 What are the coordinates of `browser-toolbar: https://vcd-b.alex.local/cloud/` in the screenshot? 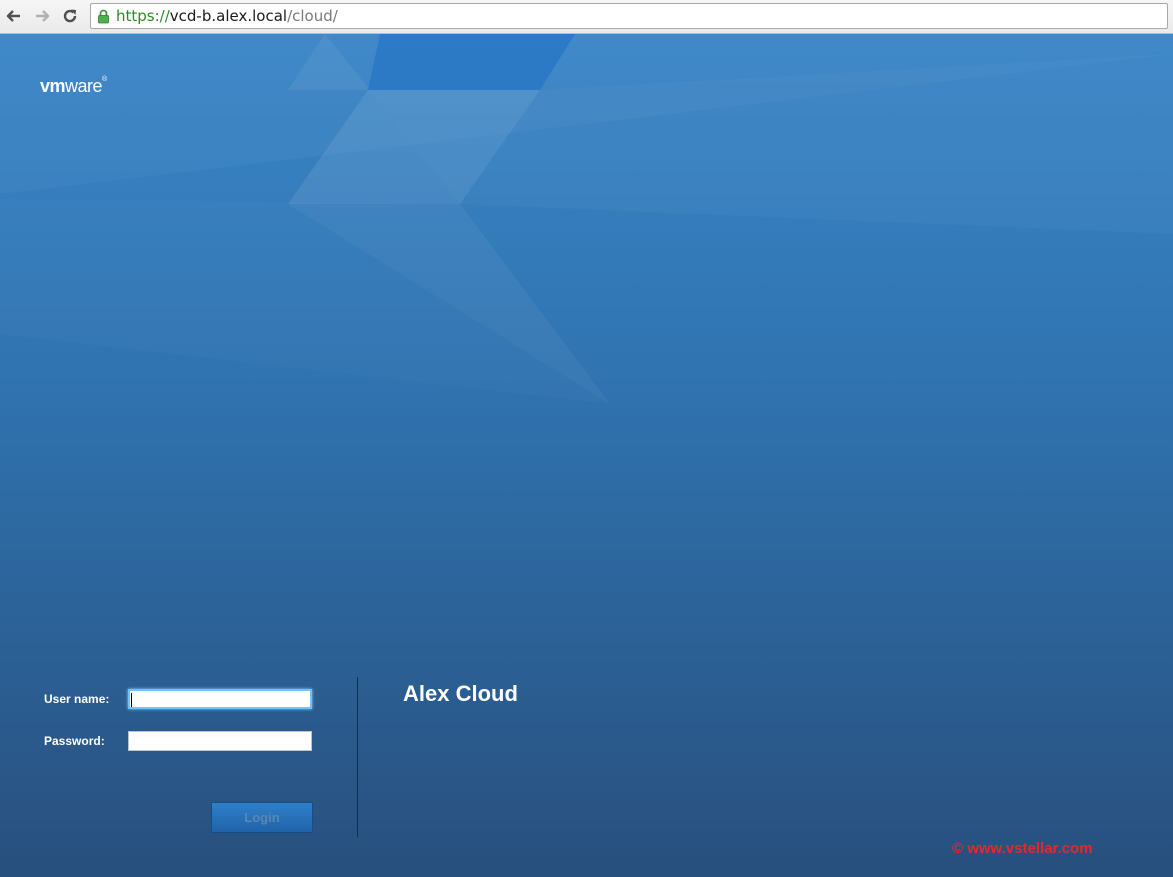 It's located at (586, 17).